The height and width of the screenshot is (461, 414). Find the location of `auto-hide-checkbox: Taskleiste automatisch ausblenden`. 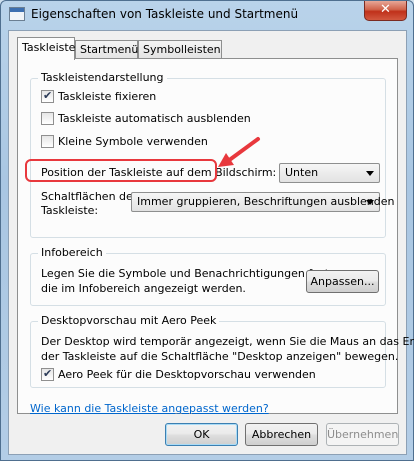

auto-hide-checkbox: Taskleiste automatisch ausblenden is located at coordinates (146, 118).